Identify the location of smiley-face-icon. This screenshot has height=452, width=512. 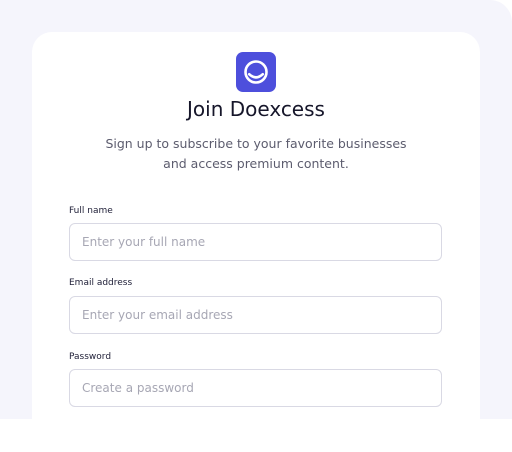
(256, 72).